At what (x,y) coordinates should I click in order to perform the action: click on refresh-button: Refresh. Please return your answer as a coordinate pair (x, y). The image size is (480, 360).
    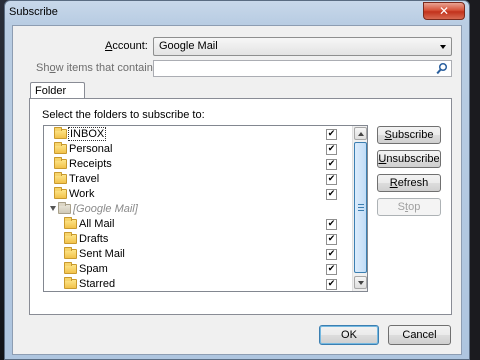
    Looking at the image, I should click on (409, 183).